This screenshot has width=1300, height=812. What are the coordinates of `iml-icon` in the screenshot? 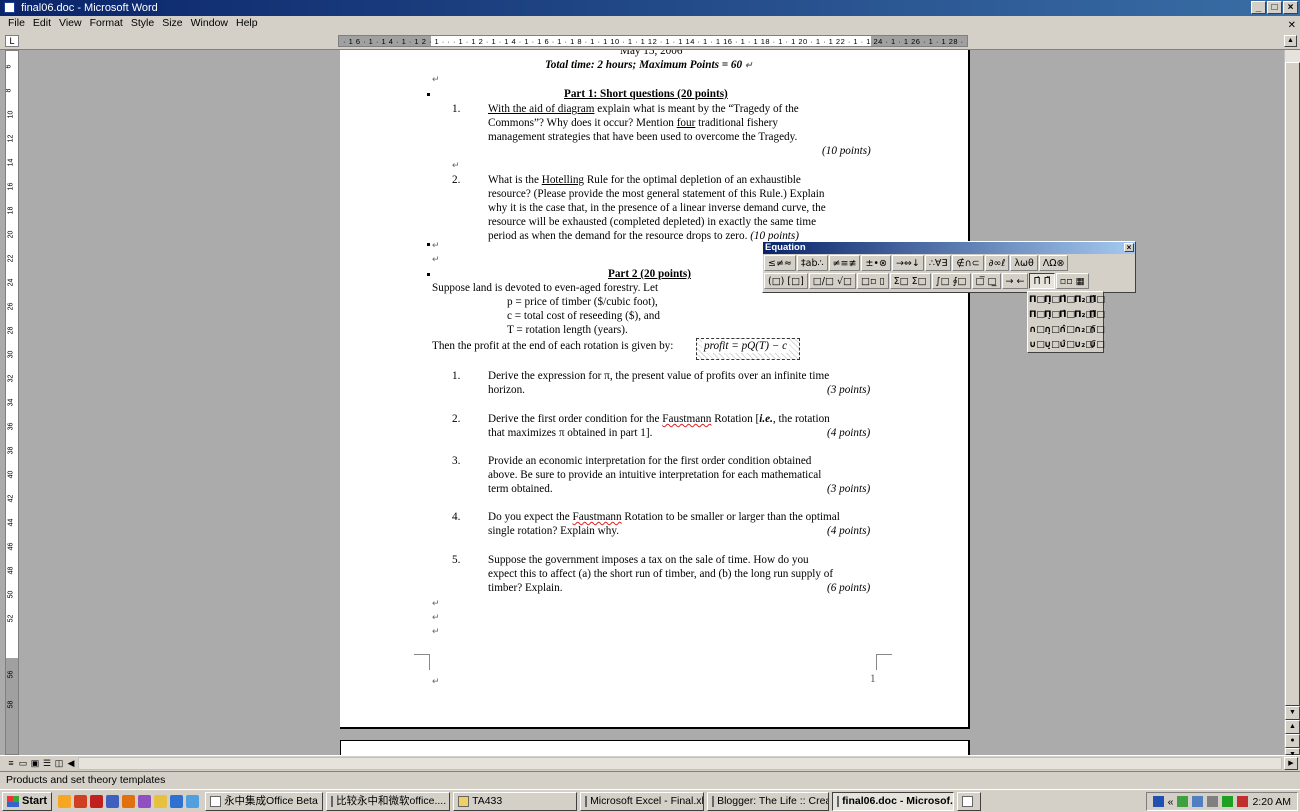 It's located at (97, 801).